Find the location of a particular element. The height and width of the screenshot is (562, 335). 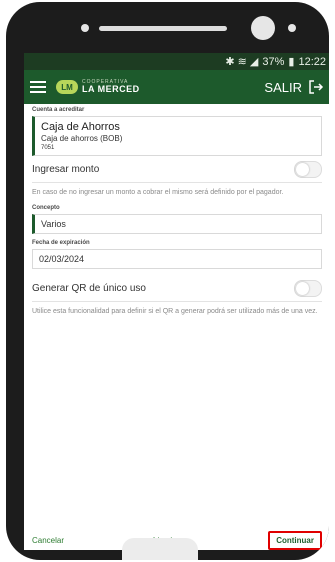

amount-label: Ingresar monto is located at coordinates (66, 169).